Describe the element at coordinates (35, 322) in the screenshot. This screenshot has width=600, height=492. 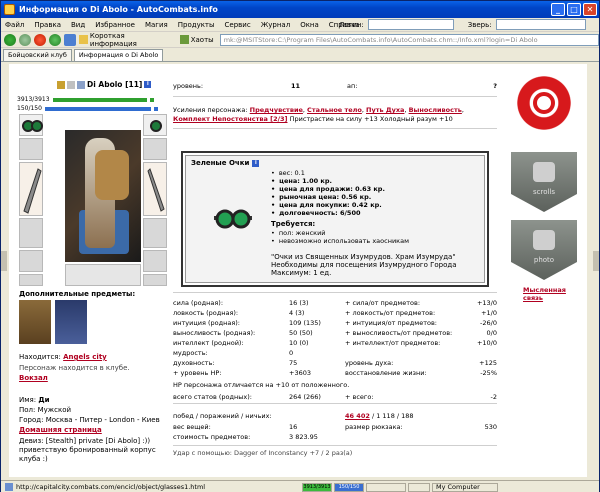
I see `extra-item-coat` at that location.